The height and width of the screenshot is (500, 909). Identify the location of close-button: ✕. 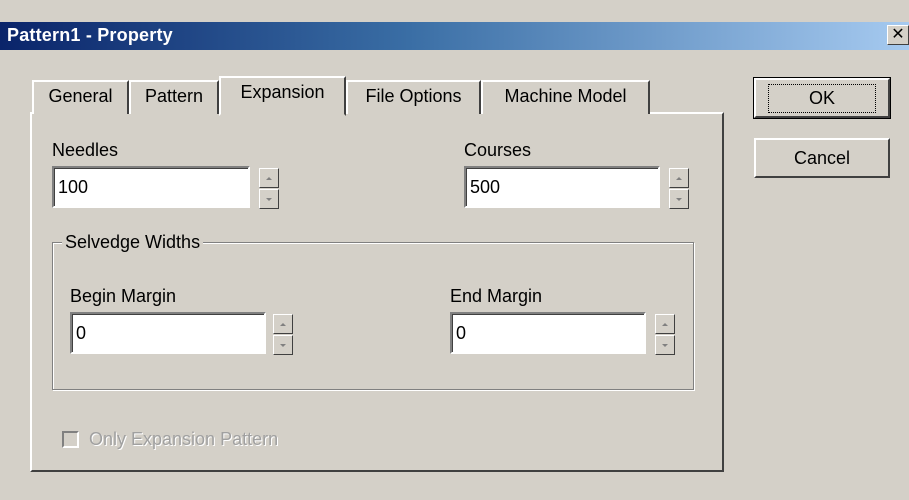
(898, 35).